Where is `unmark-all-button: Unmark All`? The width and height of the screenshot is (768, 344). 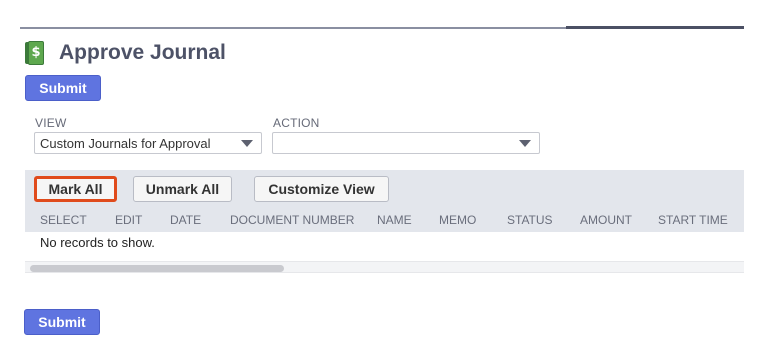 unmark-all-button: Unmark All is located at coordinates (182, 189).